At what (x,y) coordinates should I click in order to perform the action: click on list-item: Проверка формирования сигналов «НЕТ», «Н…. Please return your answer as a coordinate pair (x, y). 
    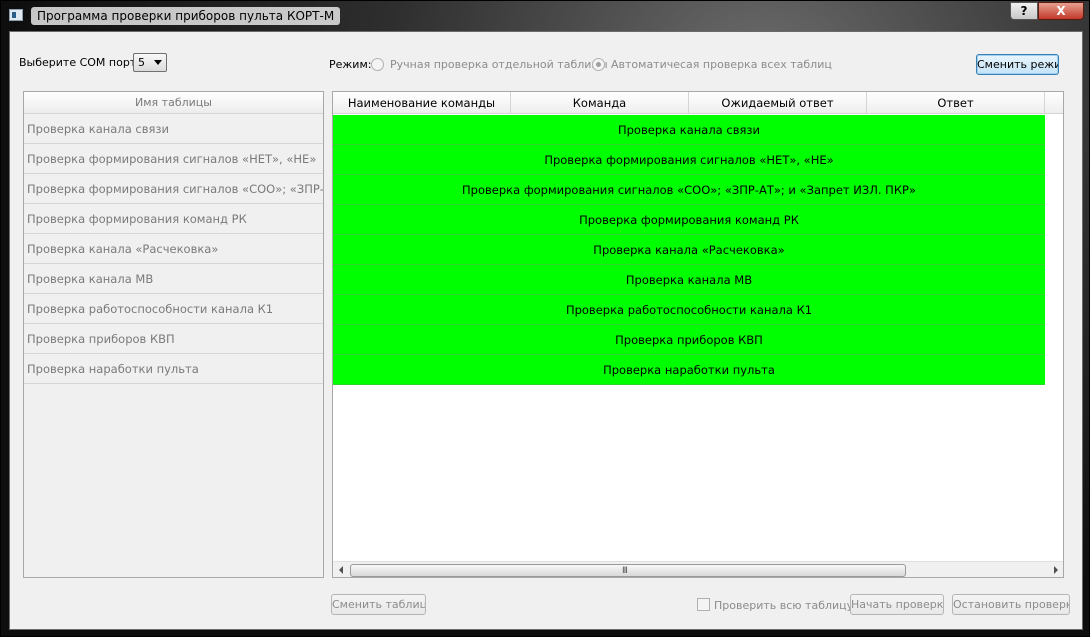
    Looking at the image, I should click on (173, 159).